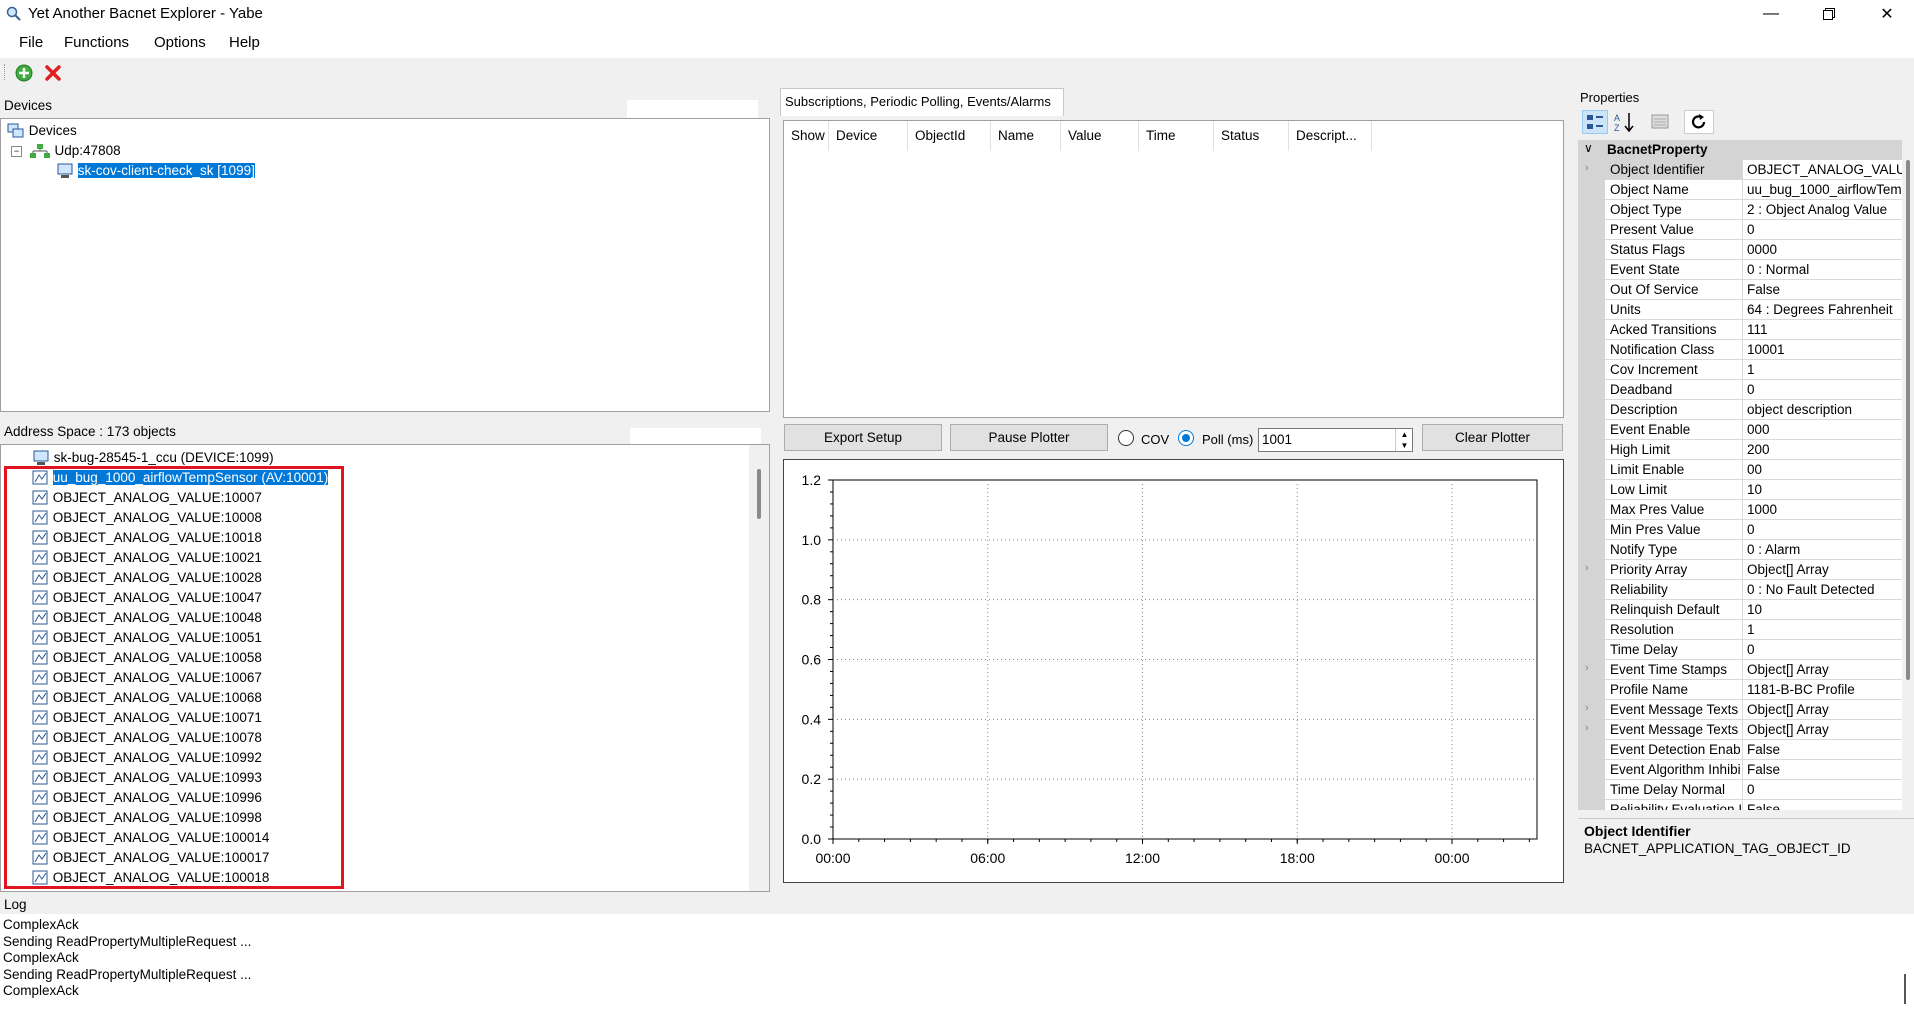  Describe the element at coordinates (1824, 330) in the screenshot. I see `property-value: 111` at that location.